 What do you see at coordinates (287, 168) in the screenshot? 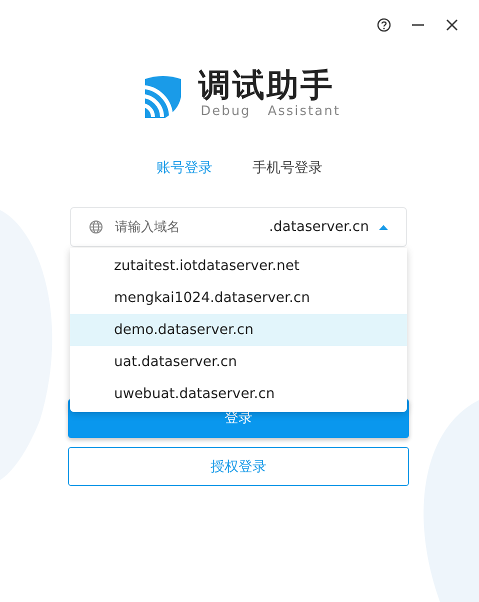
I see `login-tab: 手机号登录` at bounding box center [287, 168].